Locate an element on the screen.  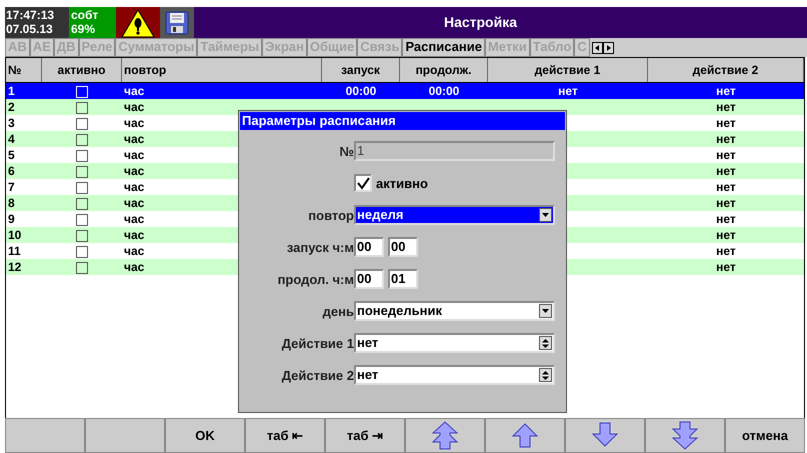
warning-icon is located at coordinates (138, 23).